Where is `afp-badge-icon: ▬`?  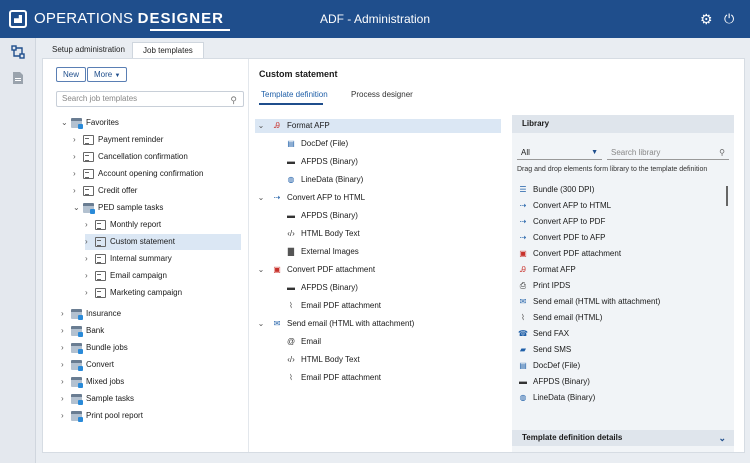 afp-badge-icon: ▬ is located at coordinates (523, 381).